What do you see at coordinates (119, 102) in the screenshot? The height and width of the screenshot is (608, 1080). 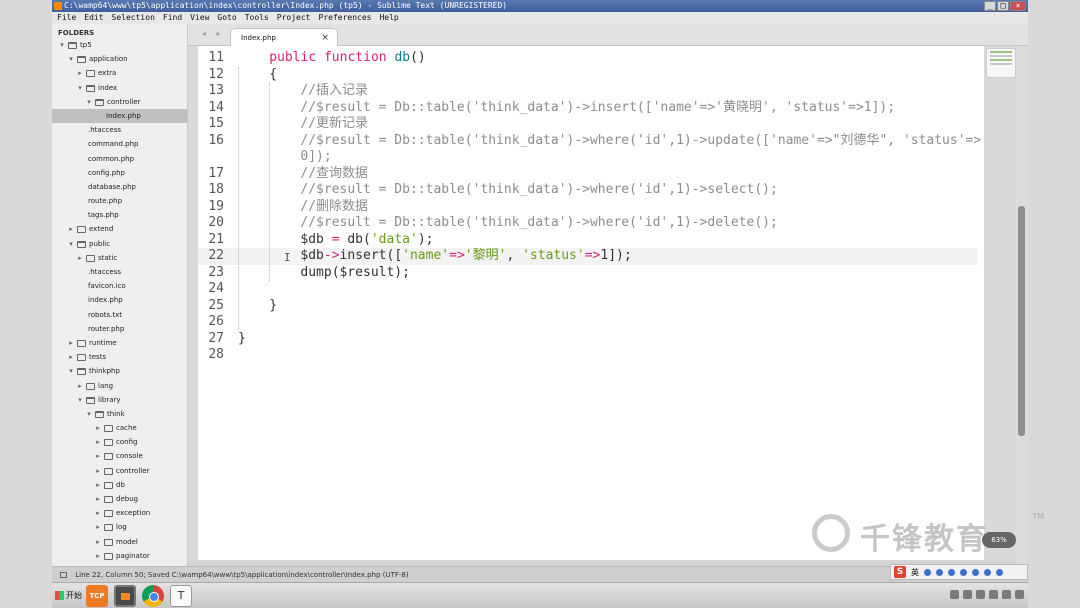 I see `tree-folder-controller: ▾ controller` at bounding box center [119, 102].